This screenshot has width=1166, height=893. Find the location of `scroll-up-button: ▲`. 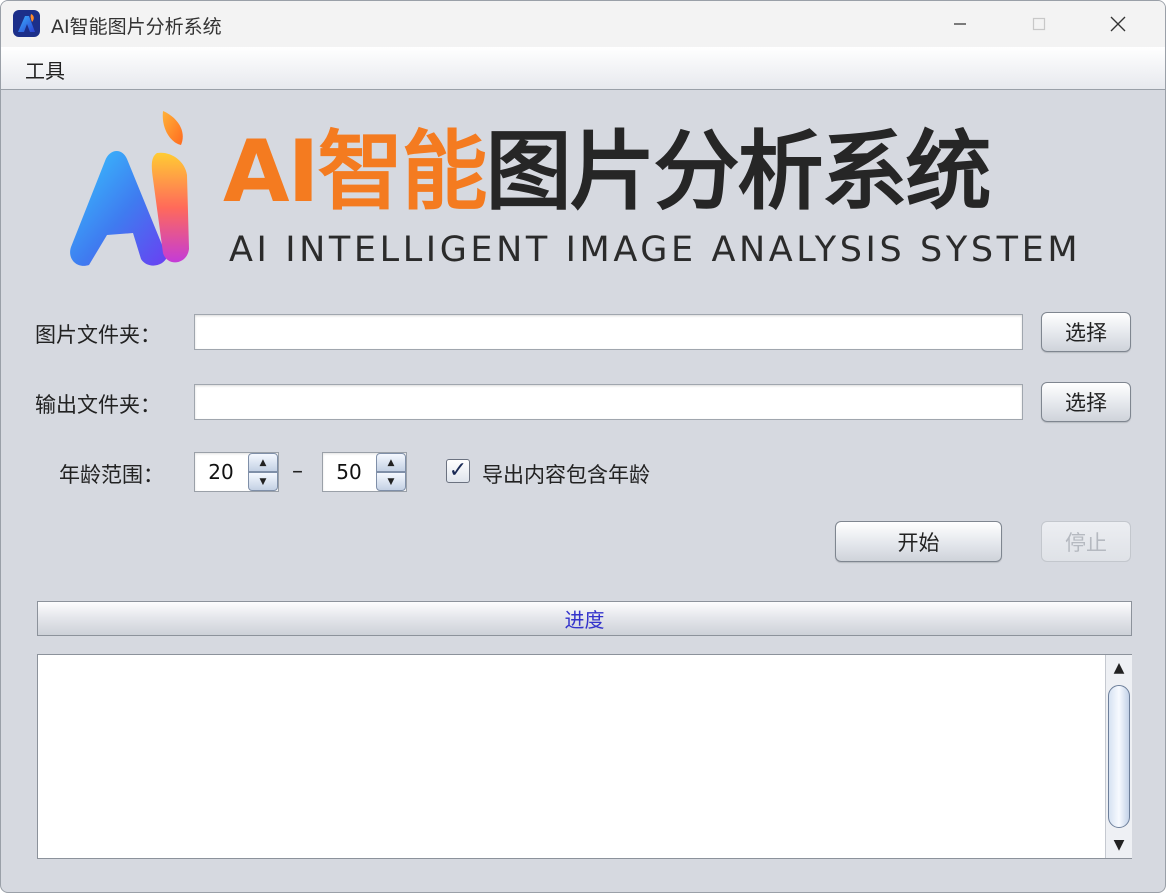

scroll-up-button: ▲ is located at coordinates (1119, 668).